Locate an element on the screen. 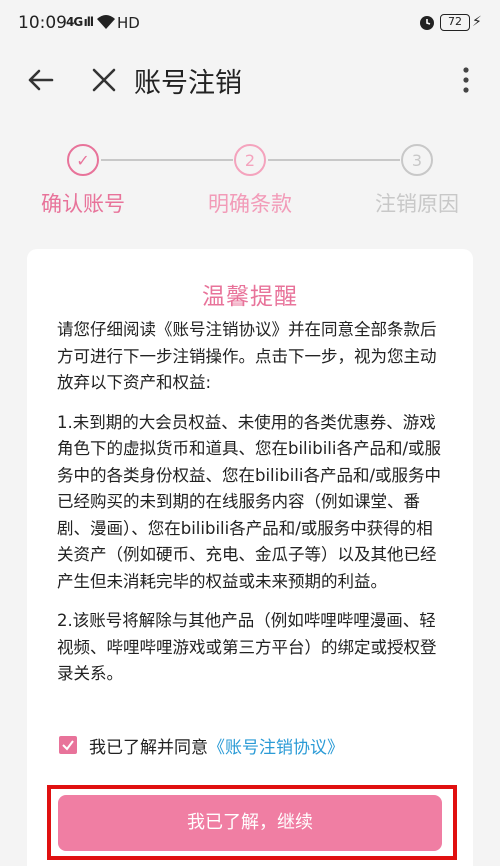 The height and width of the screenshot is (866, 500). step-1-label: 确认账号 is located at coordinates (83, 204).